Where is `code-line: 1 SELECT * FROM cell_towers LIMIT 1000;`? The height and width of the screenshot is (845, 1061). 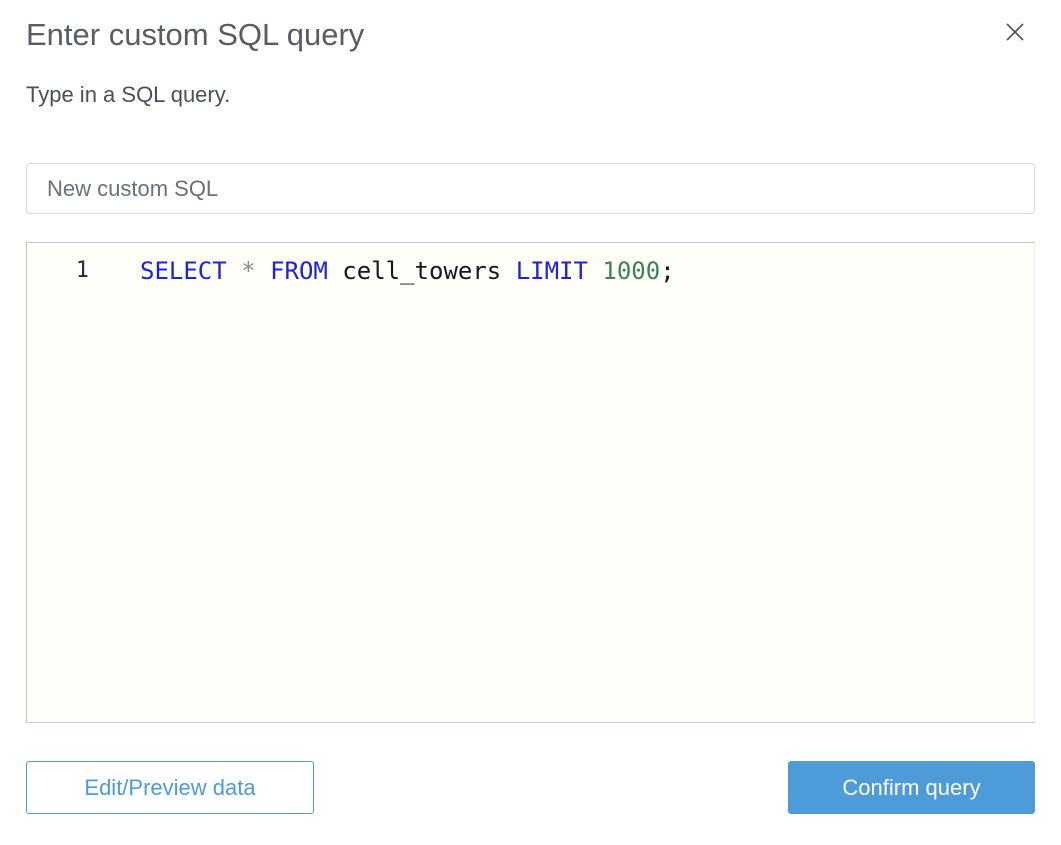
code-line: 1 SELECT * FROM cell_towers LIMIT 1000; is located at coordinates (530, 271).